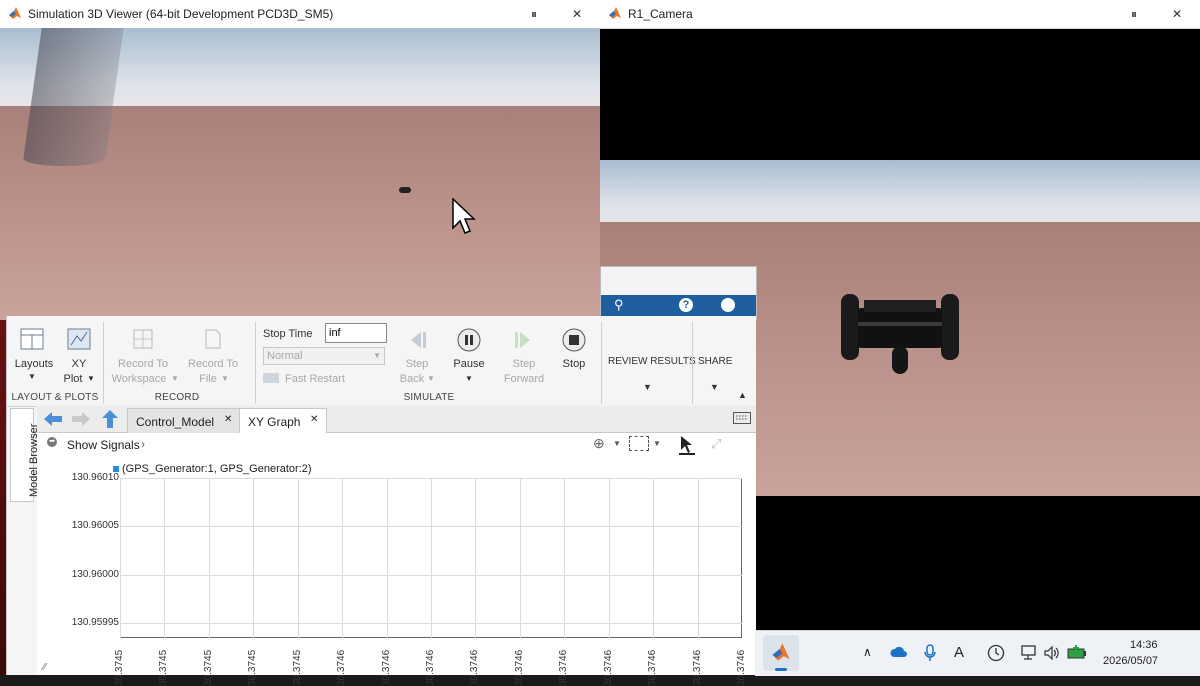 The width and height of the screenshot is (1200, 686). What do you see at coordinates (1130, 661) in the screenshot?
I see `clock-date: 2026/05/07` at bounding box center [1130, 661].